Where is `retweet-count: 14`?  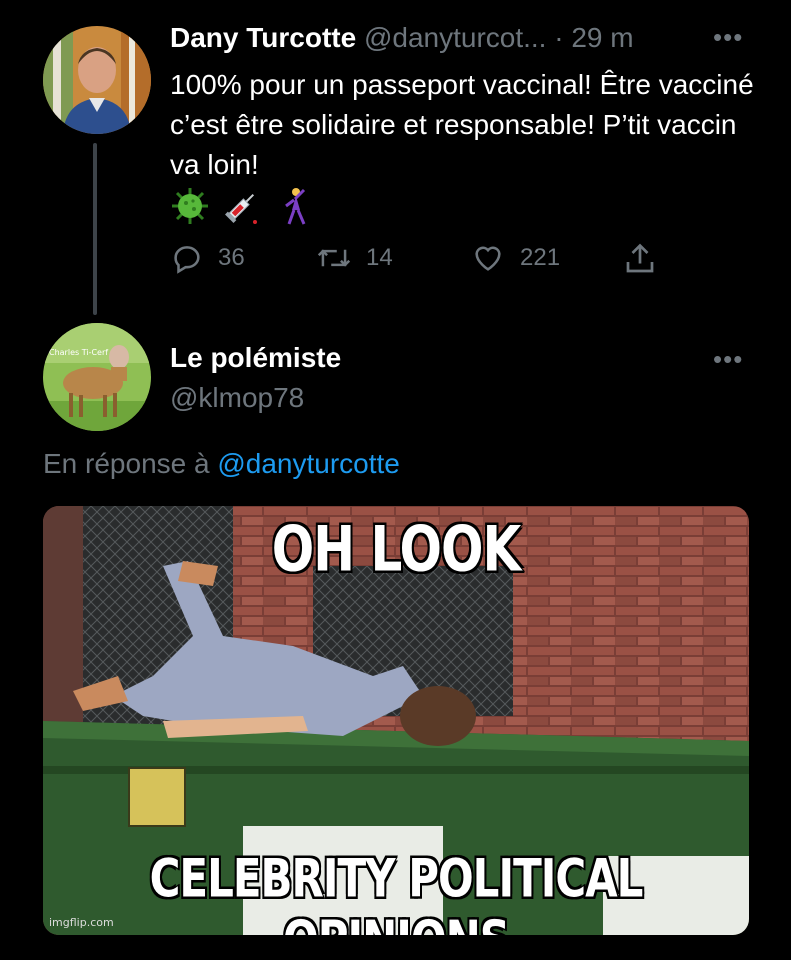 retweet-count: 14 is located at coordinates (379, 257).